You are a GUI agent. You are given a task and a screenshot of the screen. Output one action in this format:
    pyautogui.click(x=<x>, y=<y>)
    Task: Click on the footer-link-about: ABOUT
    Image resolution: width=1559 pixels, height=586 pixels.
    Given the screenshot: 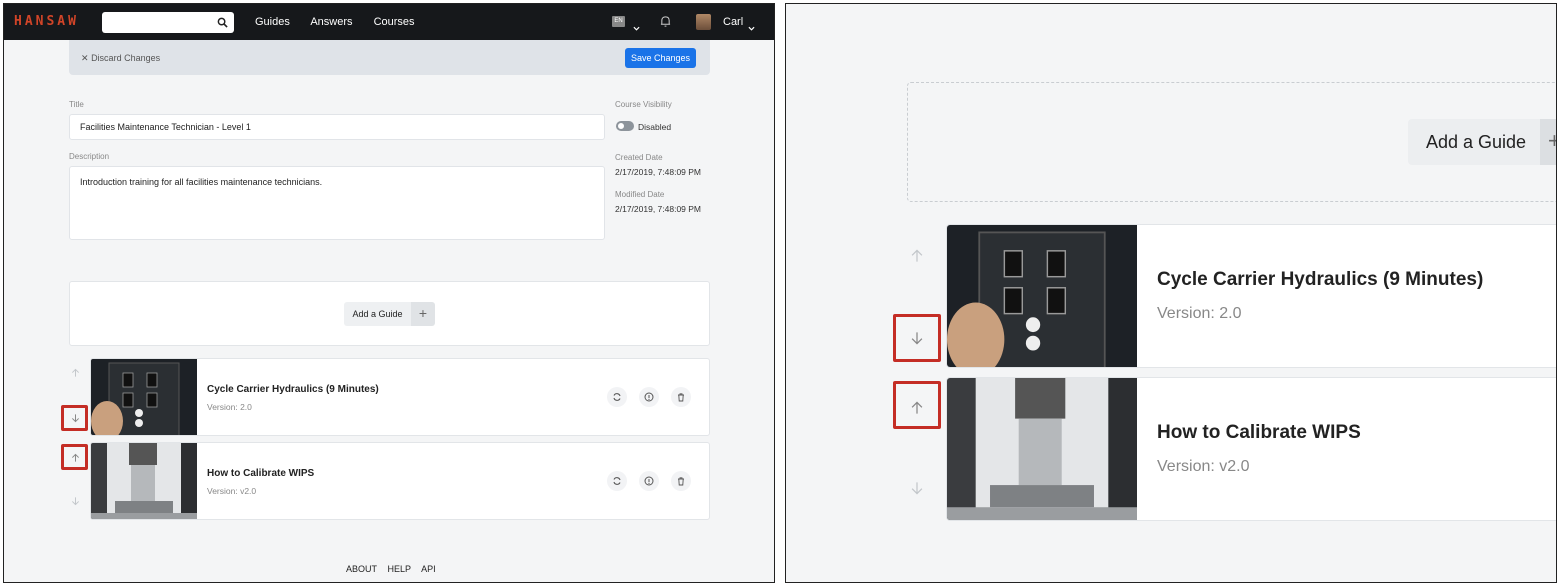 What is the action you would take?
    pyautogui.click(x=361, y=569)
    